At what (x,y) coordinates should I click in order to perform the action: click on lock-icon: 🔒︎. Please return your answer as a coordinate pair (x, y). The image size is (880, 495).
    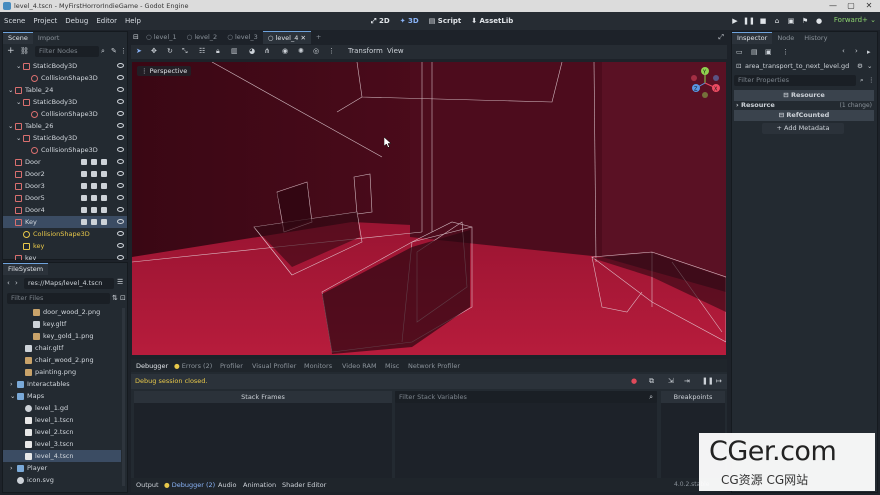
    Looking at the image, I should click on (218, 51).